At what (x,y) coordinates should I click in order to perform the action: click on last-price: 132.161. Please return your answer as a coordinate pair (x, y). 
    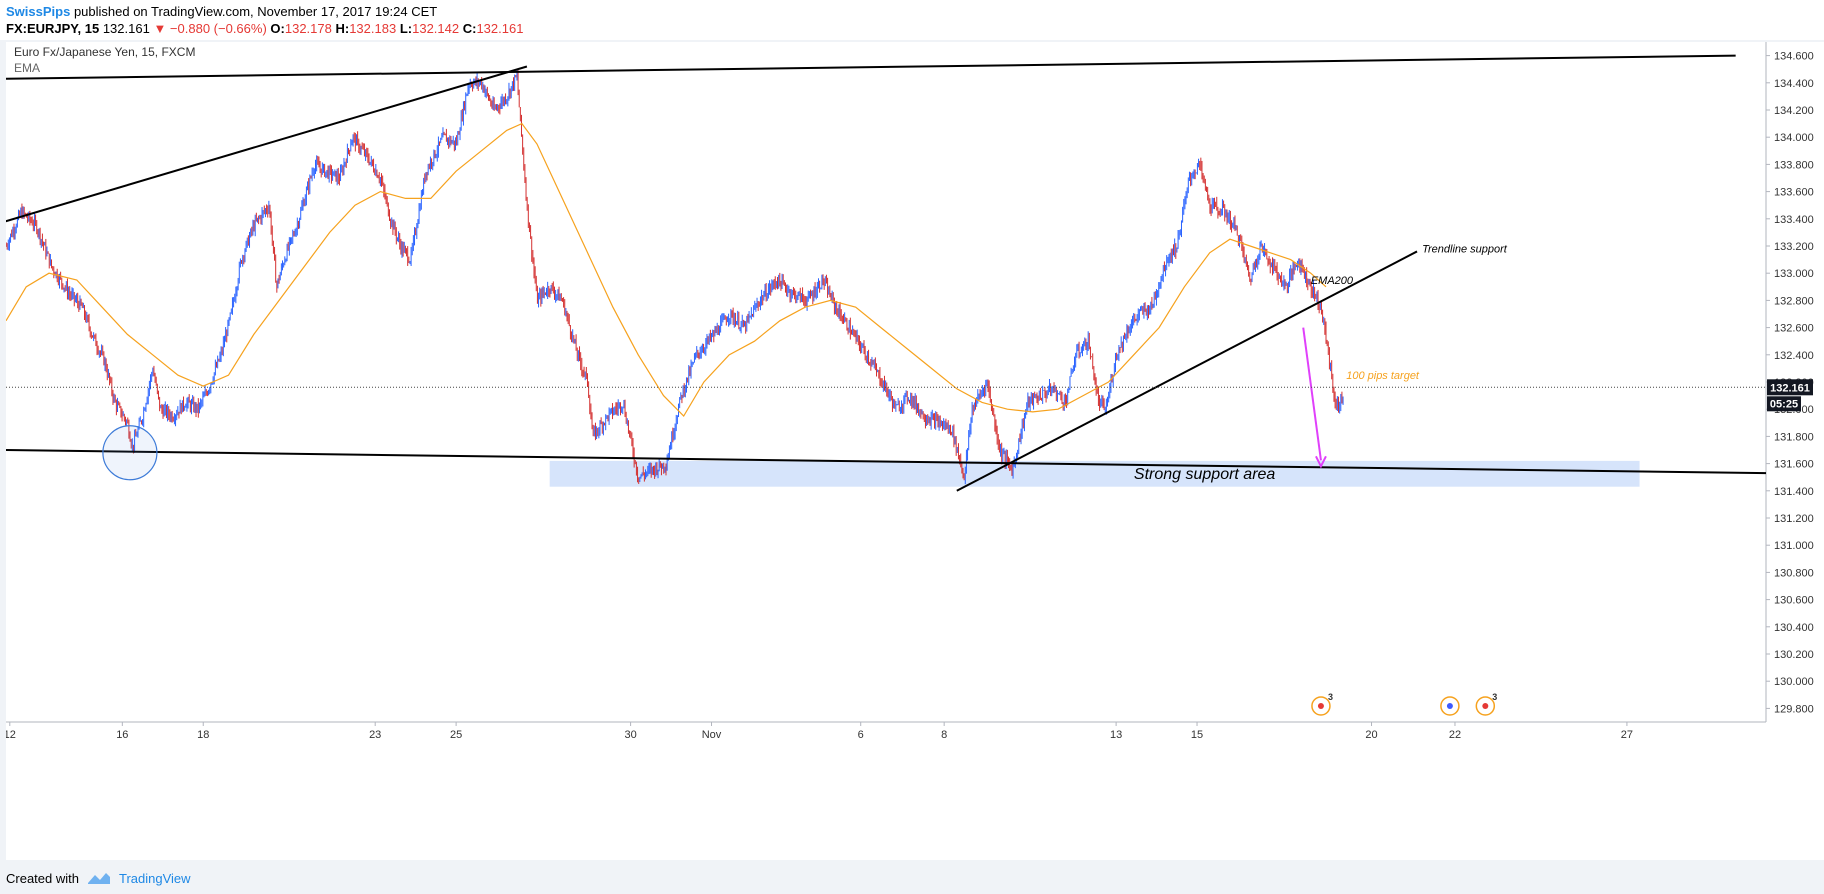
    Looking at the image, I should click on (126, 28).